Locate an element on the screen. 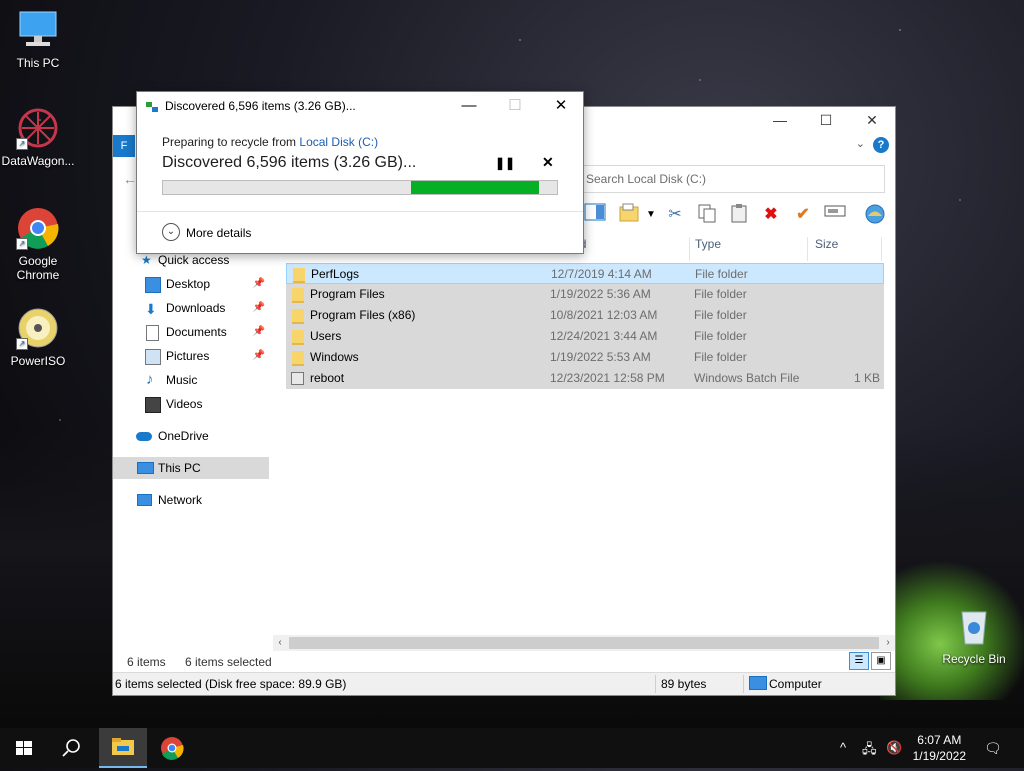 The image size is (1024, 771). location-label: Computer is located at coordinates (795, 684).